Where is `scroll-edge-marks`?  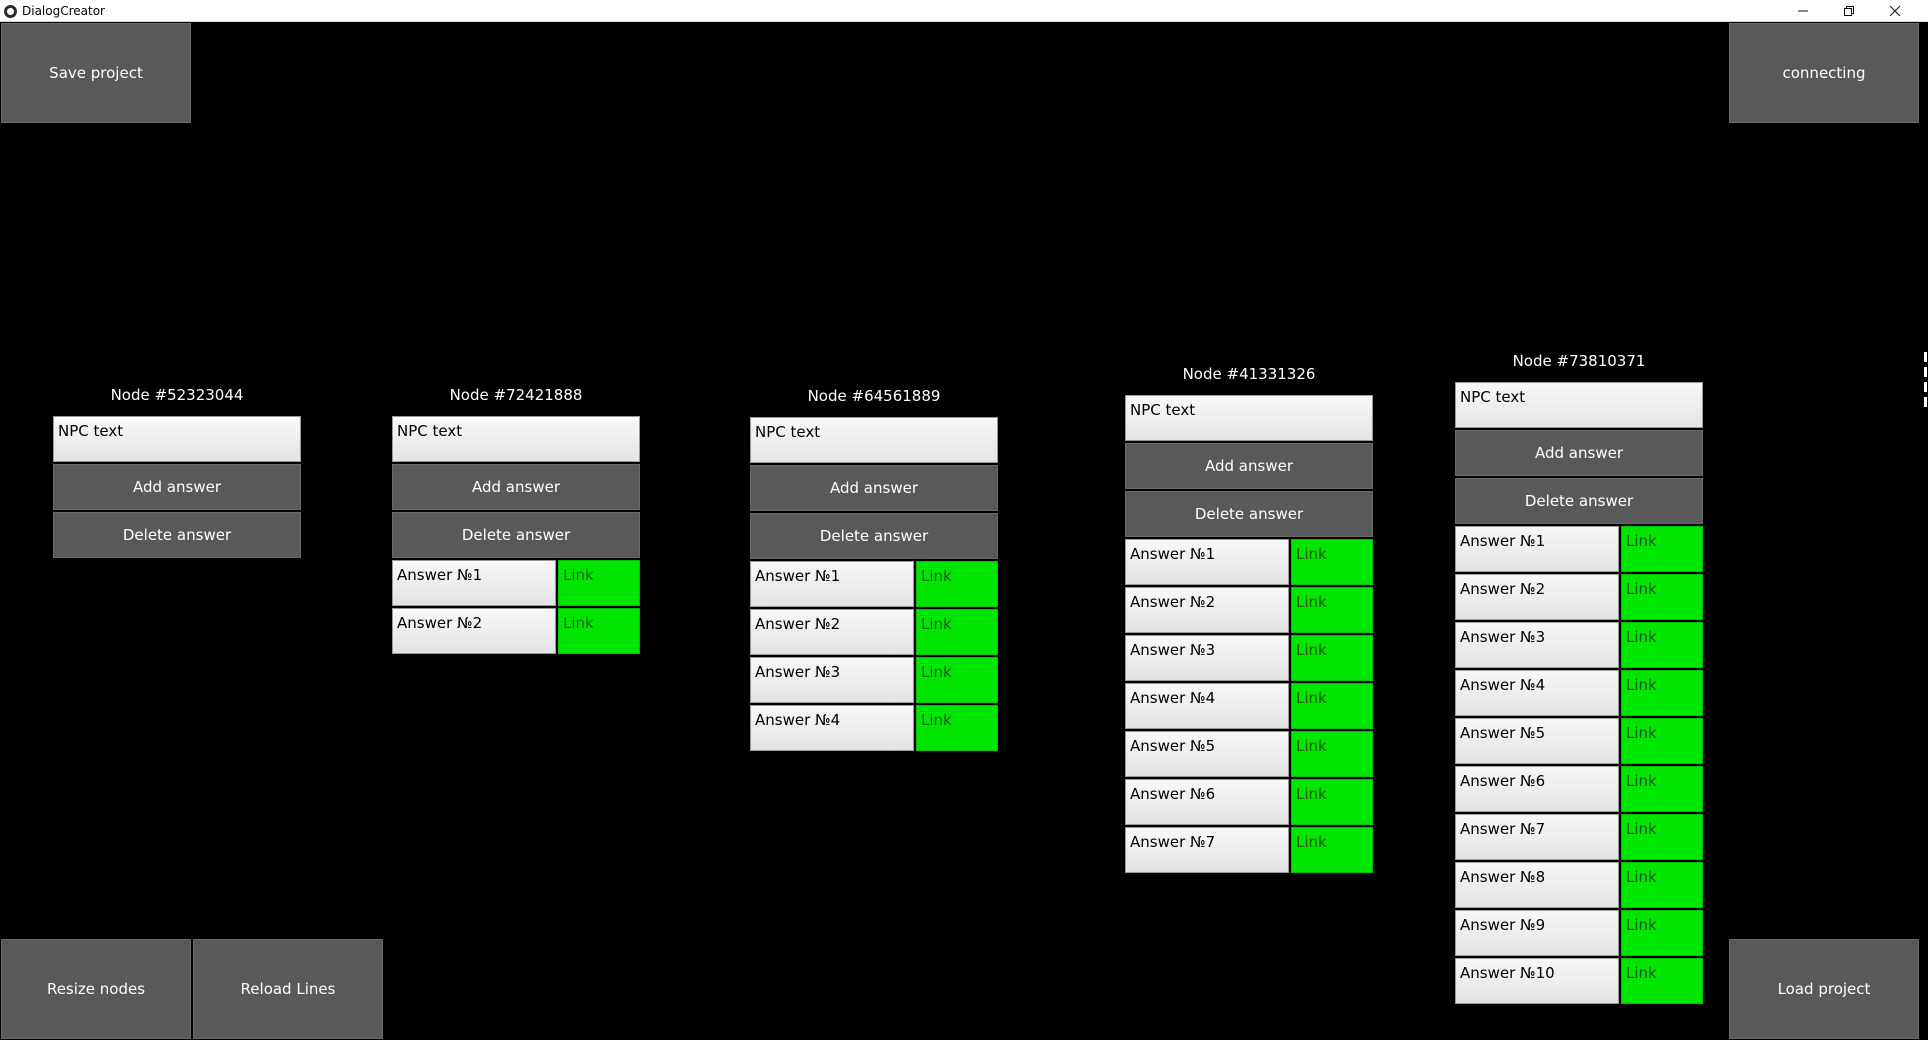
scroll-edge-marks is located at coordinates (1926, 382).